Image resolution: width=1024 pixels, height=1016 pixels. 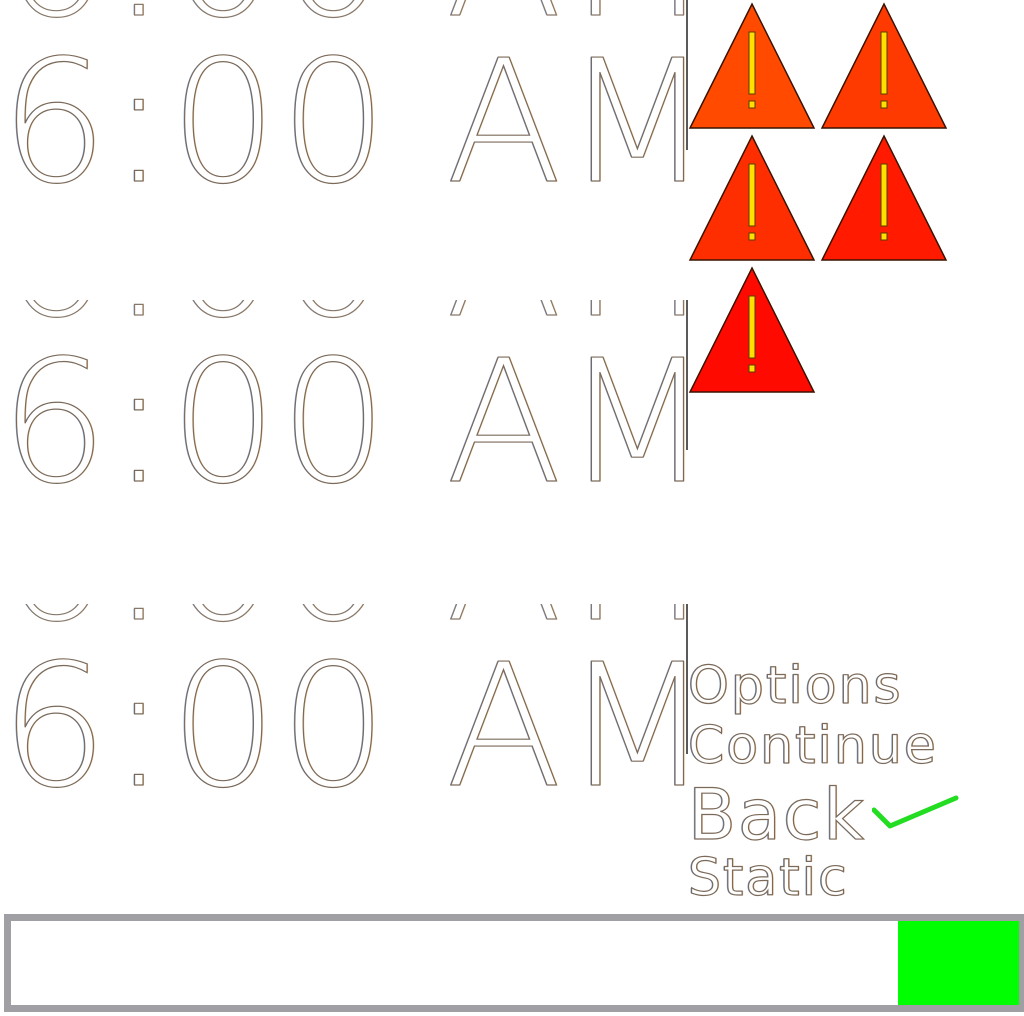 I want to click on clock-row-2: 6:00 AM 6:00 AM, so click(x=345, y=400).